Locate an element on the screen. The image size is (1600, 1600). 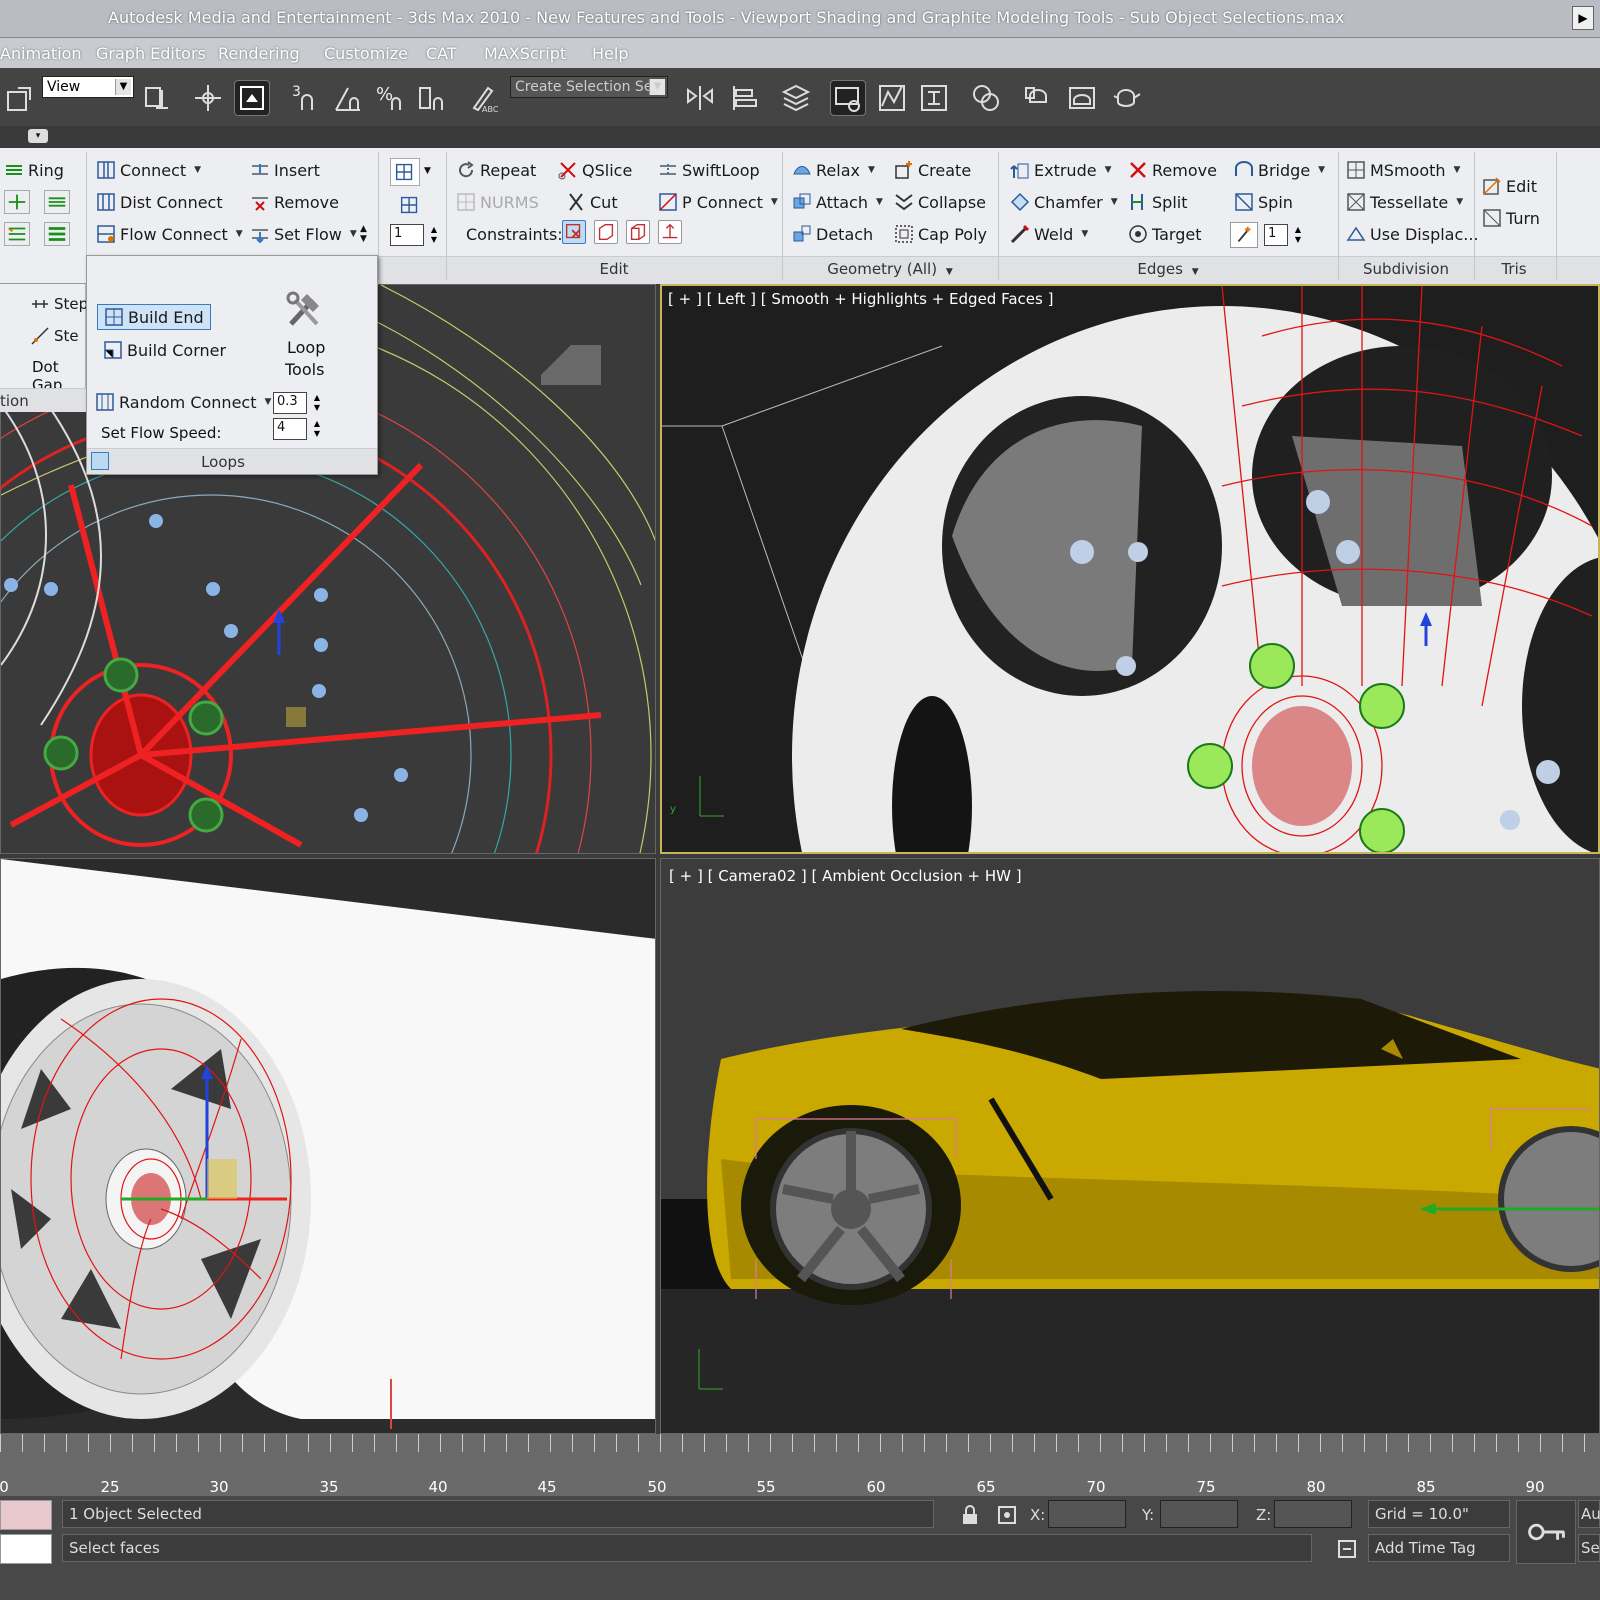
grow-loop-icon is located at coordinates (17, 202).